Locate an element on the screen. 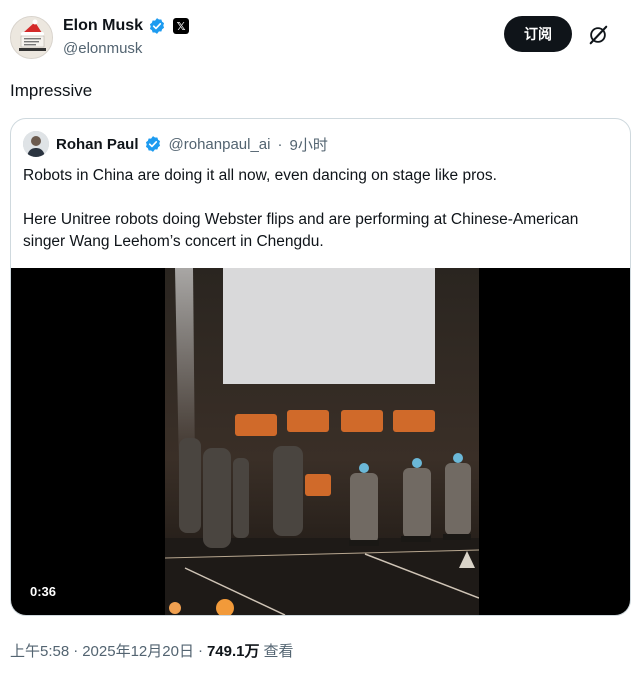 This screenshot has height=676, width=639. tweet-text: Impressive is located at coordinates (51, 90).